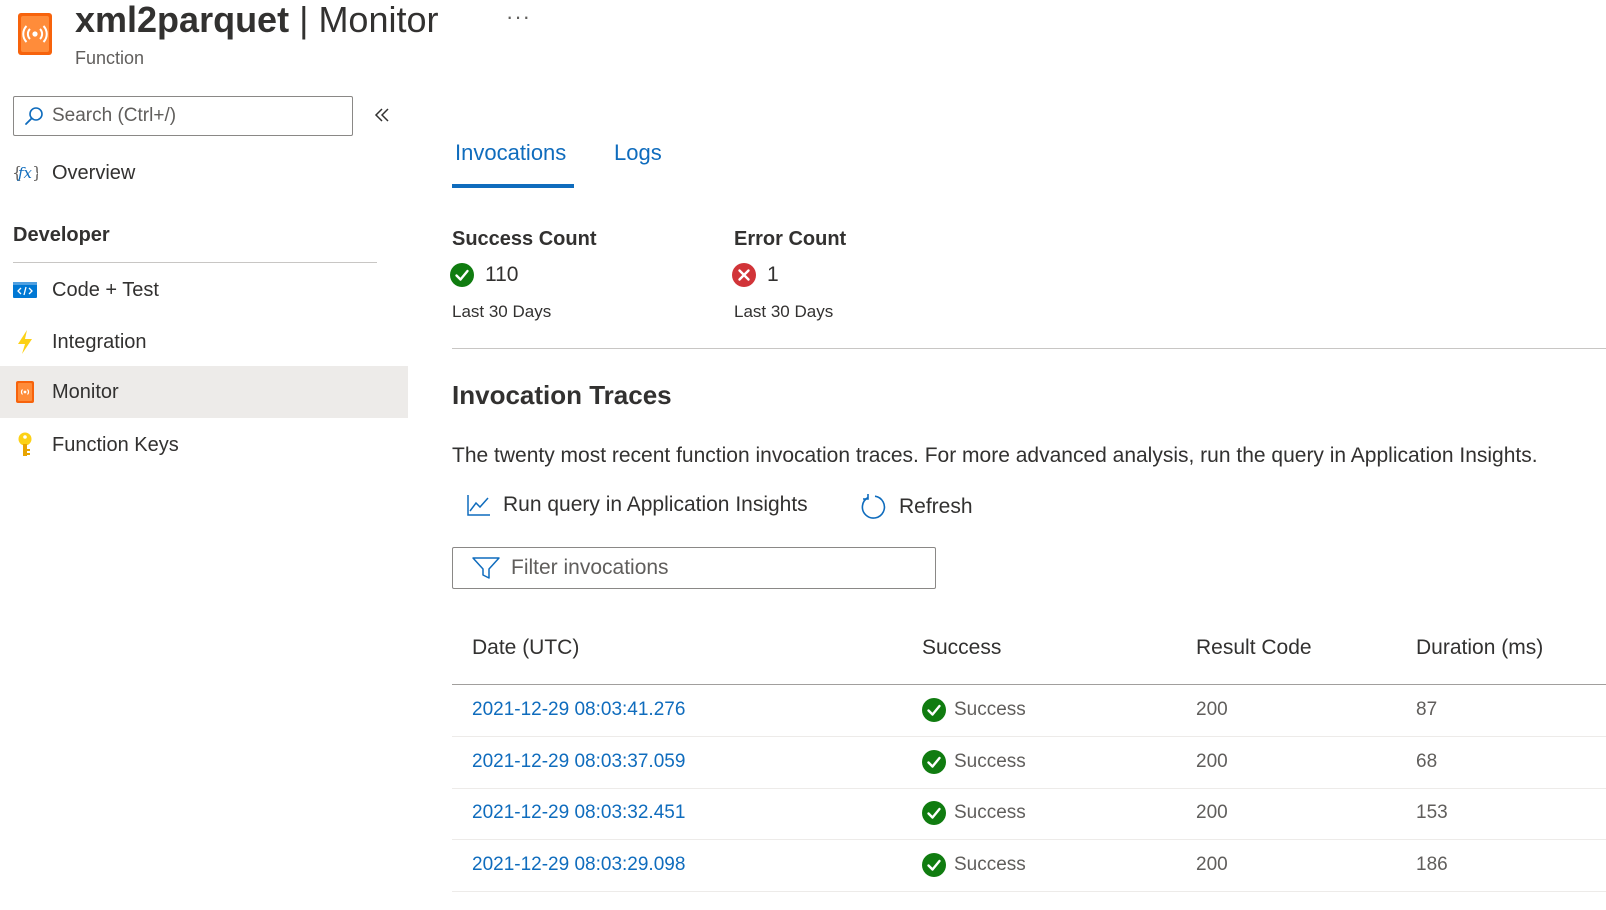 Image resolution: width=1606 pixels, height=910 pixels. I want to click on blade-header: xml2parquet | Monitor ··· Function, so click(803, 40).